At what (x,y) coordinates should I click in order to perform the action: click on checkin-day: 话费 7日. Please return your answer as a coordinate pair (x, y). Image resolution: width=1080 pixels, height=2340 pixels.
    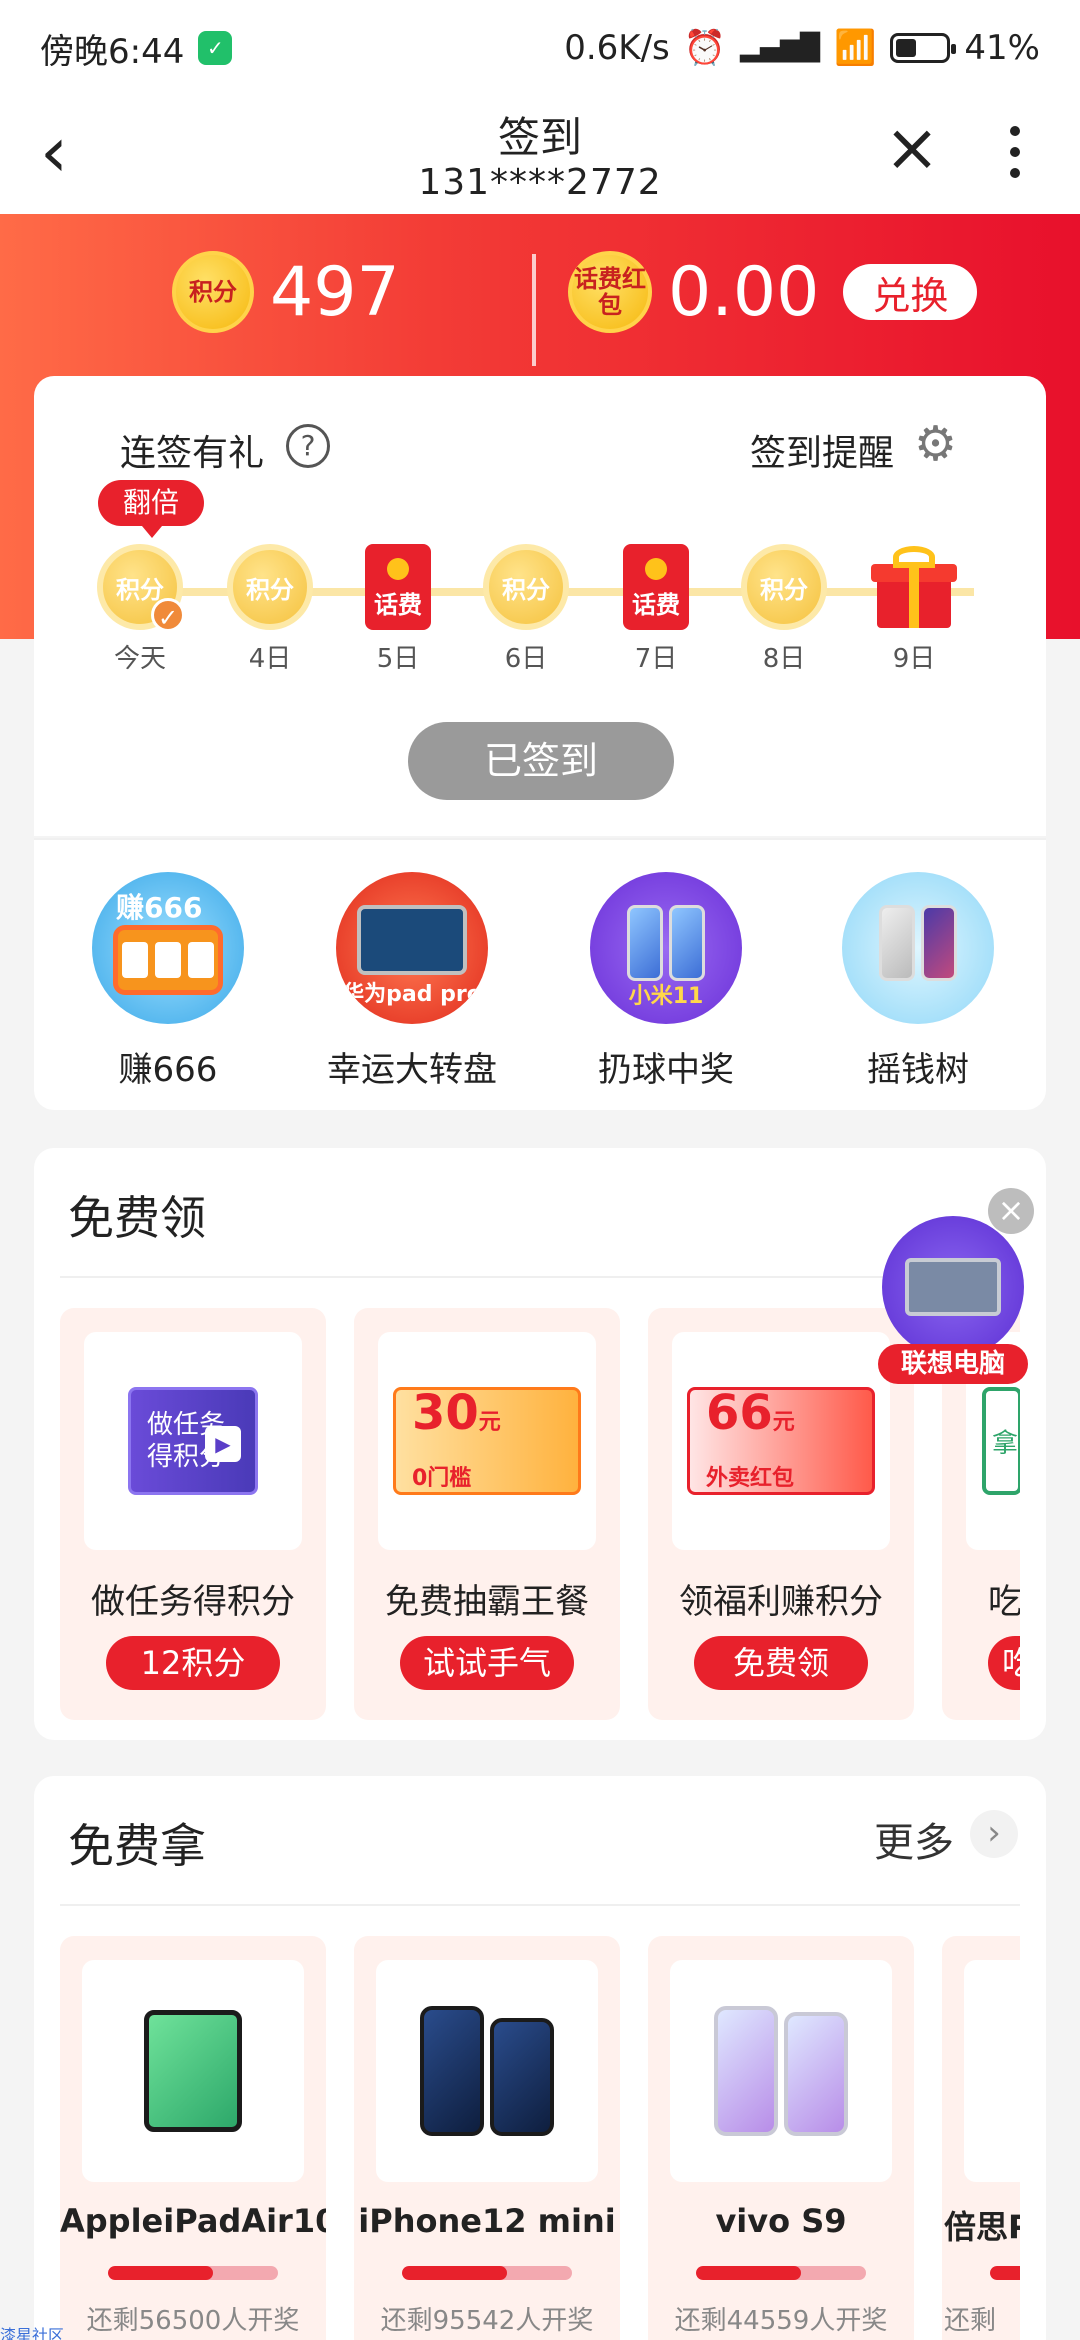
    Looking at the image, I should click on (656, 609).